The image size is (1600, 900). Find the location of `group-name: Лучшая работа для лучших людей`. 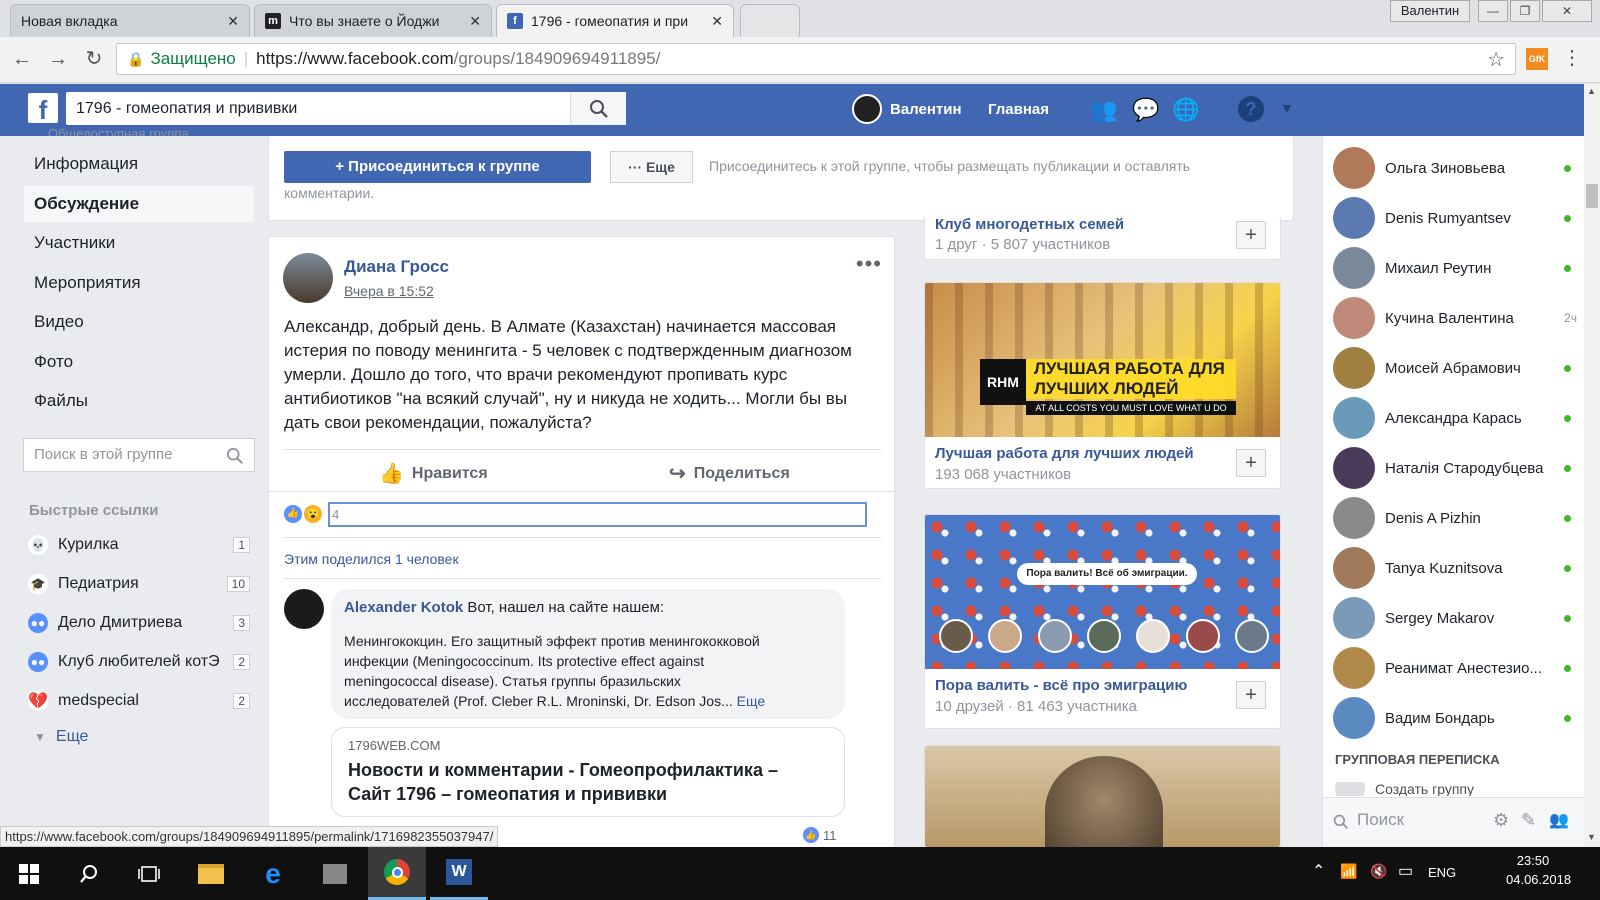

group-name: Лучшая работа для лучших людей is located at coordinates (1064, 453).